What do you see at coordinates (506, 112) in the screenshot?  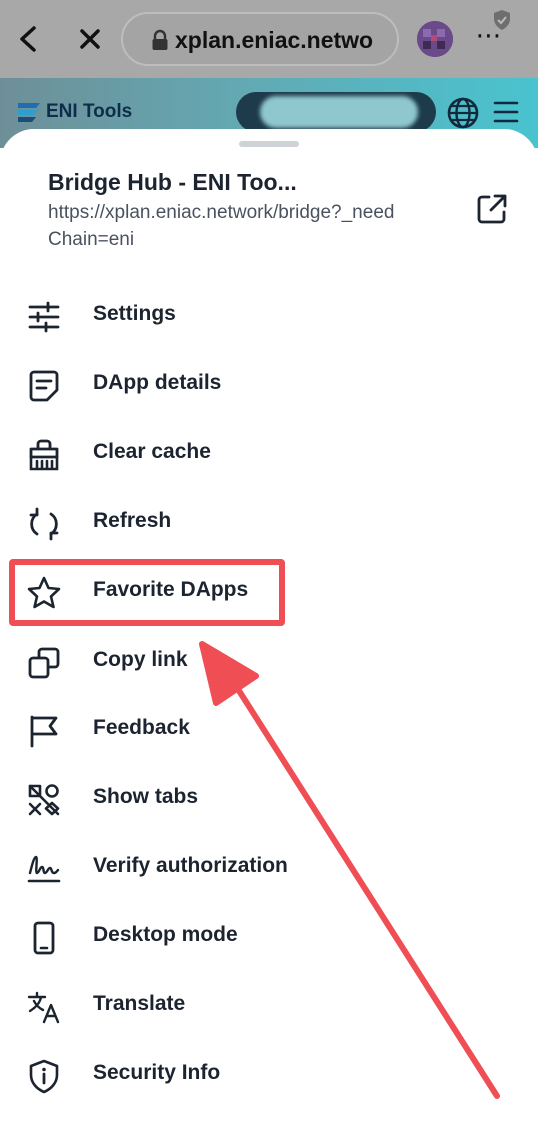 I see `hamburger-menu-icon` at bounding box center [506, 112].